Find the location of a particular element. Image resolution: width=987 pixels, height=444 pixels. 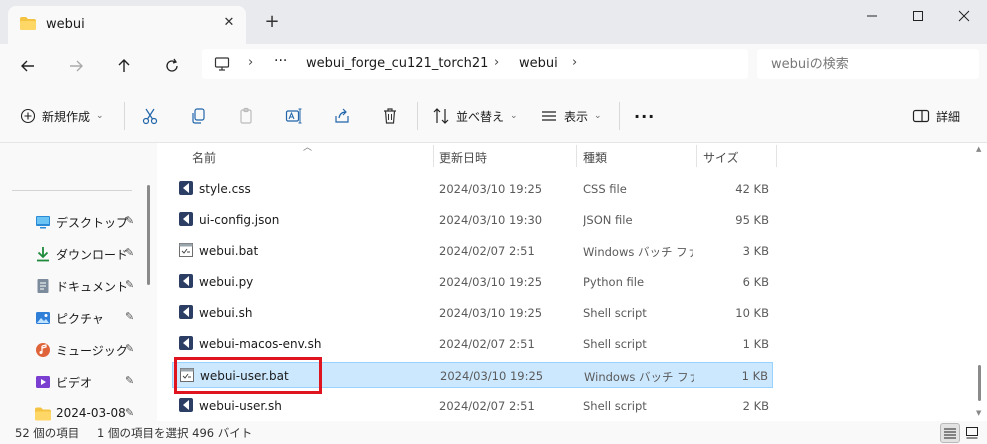

sidebar-item-label: ミュージック is located at coordinates (92, 351).